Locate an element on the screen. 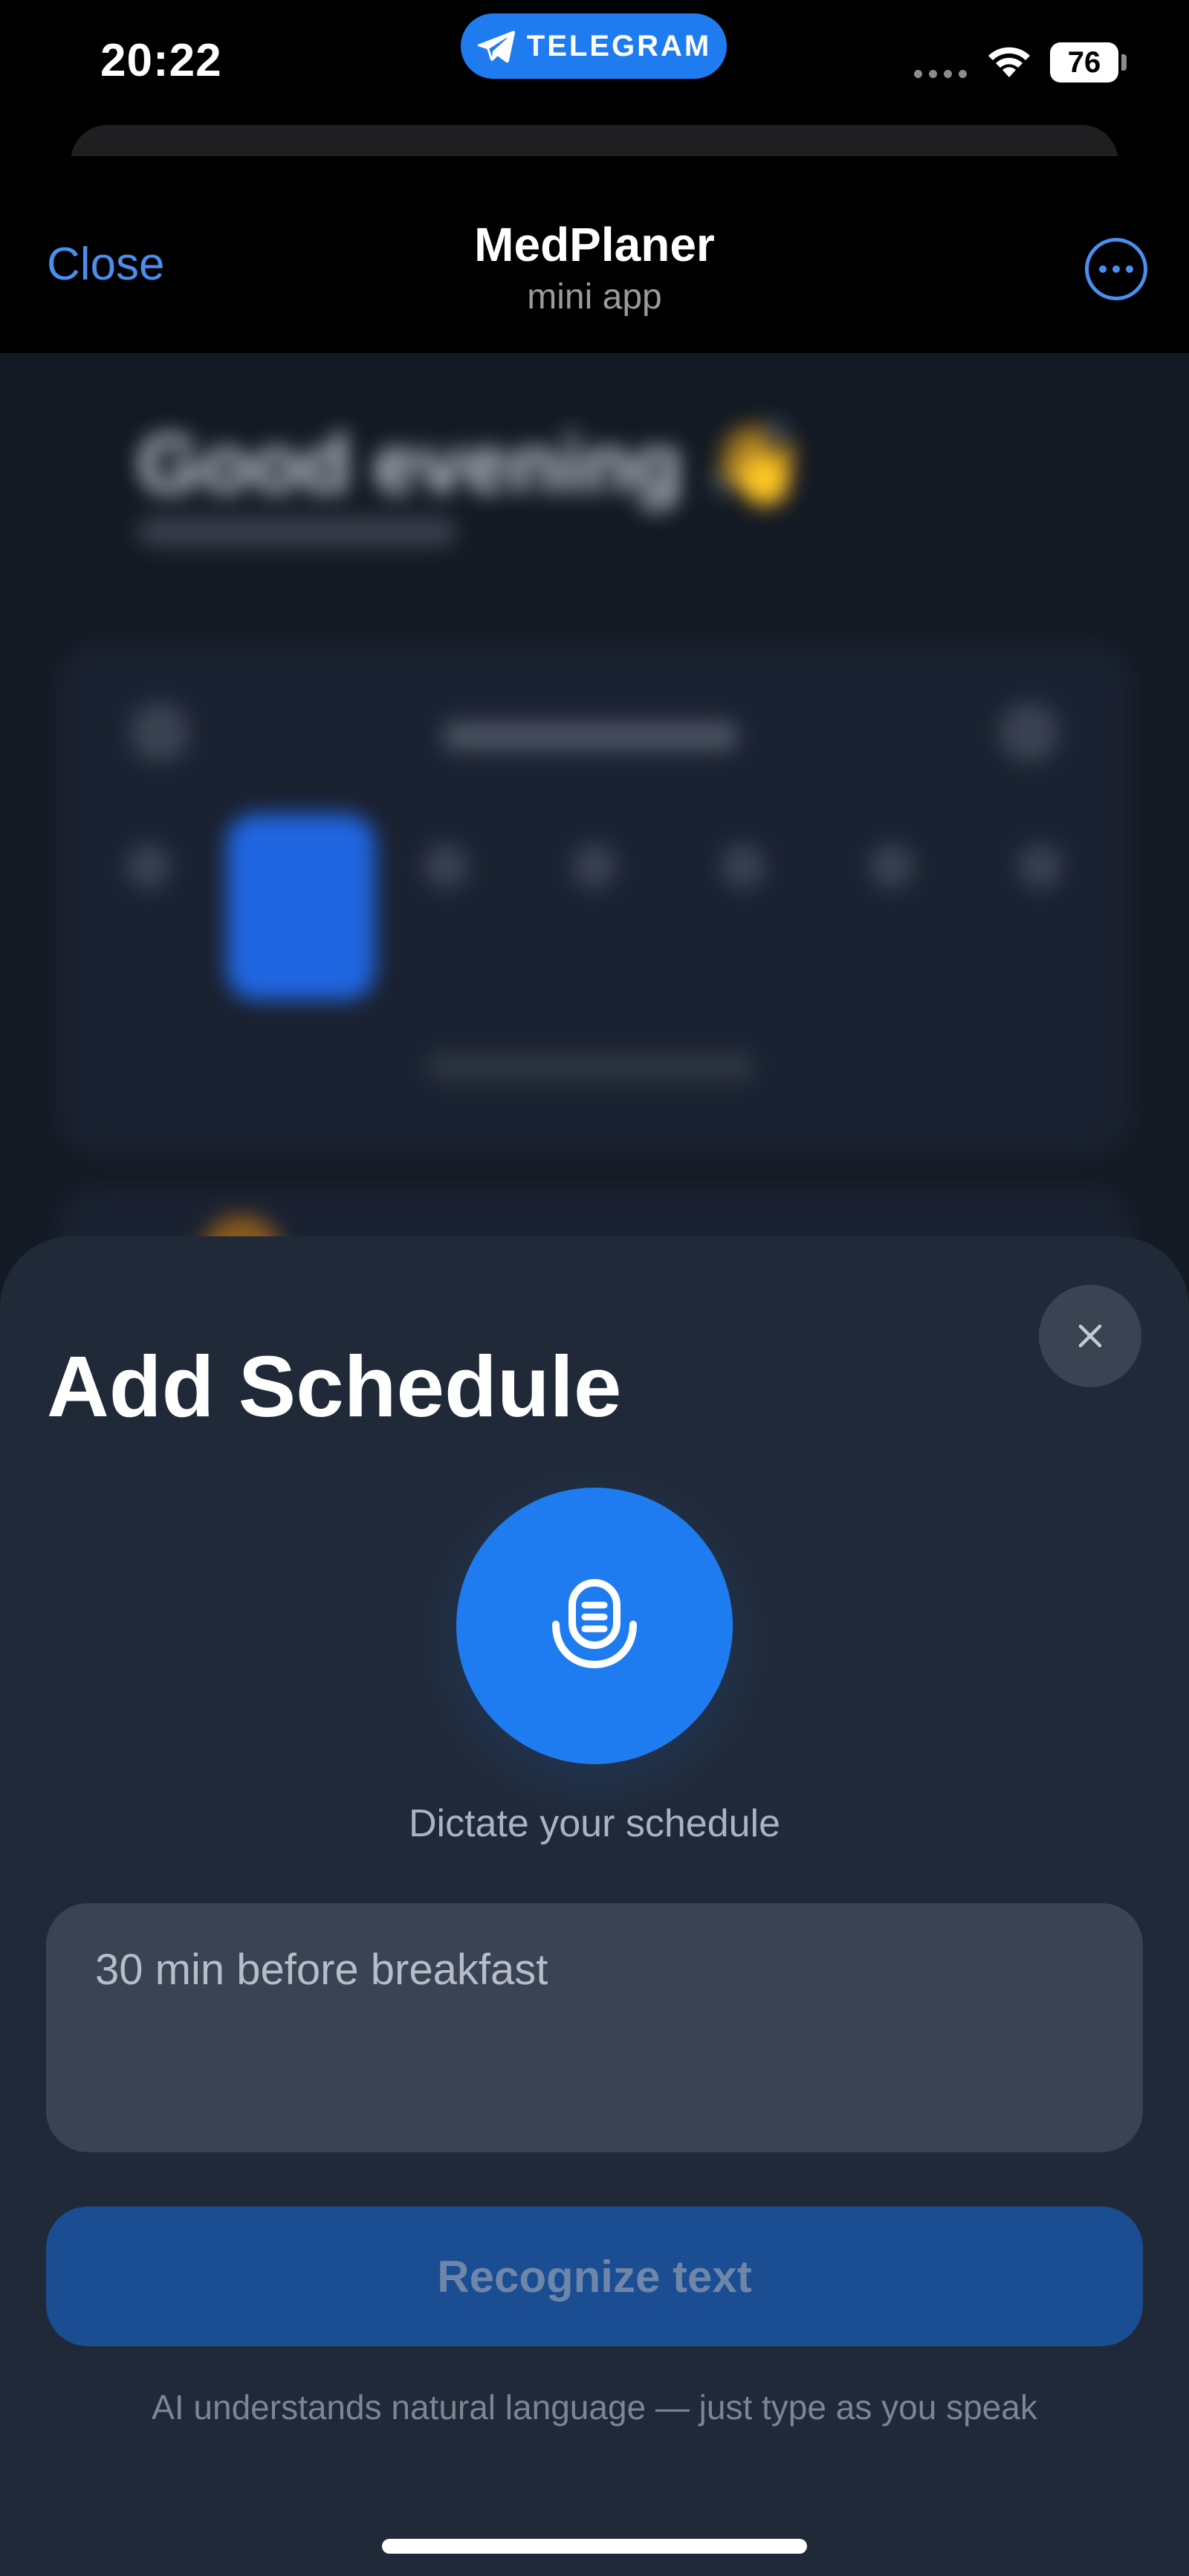  status-bar: 20:22 TELEGRAM 76 is located at coordinates (594, 81).